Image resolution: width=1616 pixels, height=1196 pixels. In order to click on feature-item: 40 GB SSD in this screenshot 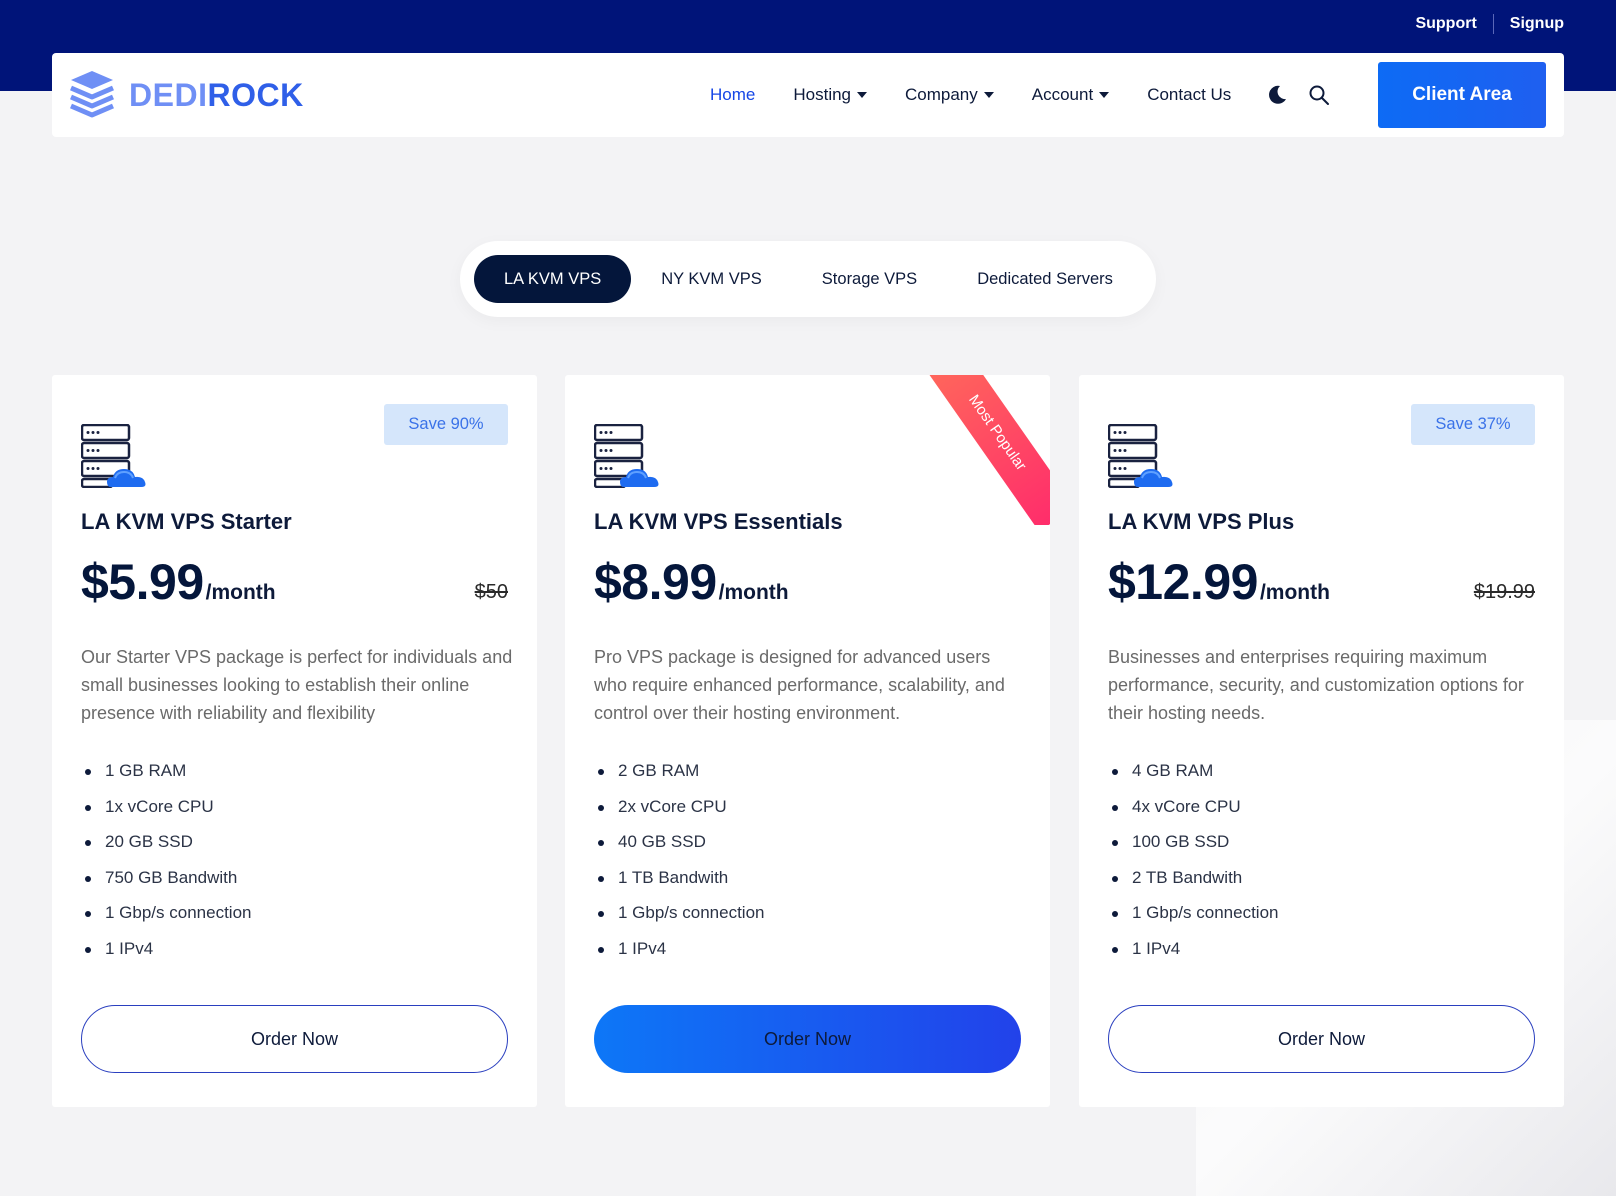, I will do `click(679, 842)`.